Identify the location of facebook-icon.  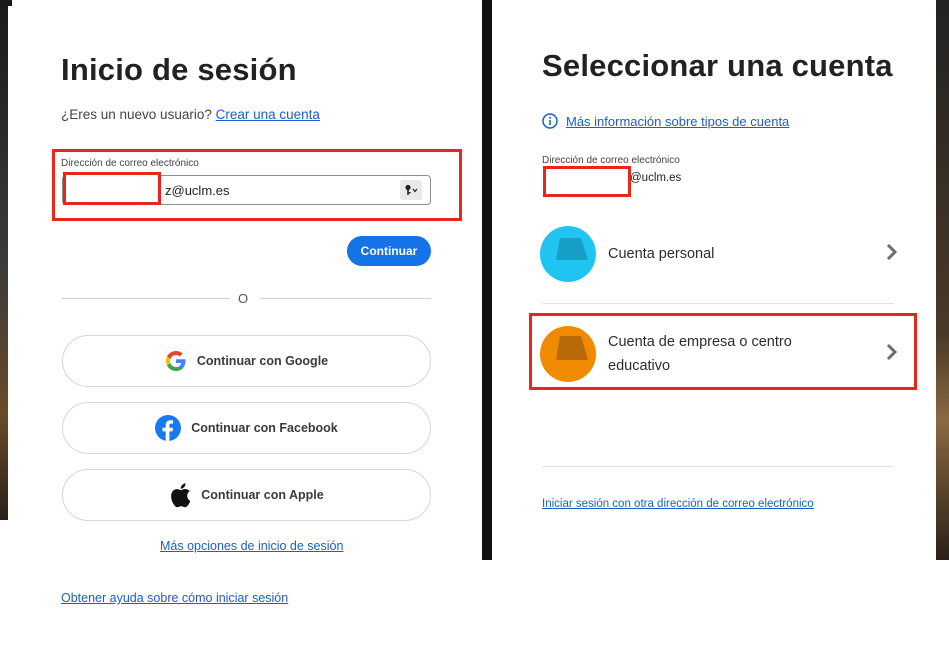
(168, 428).